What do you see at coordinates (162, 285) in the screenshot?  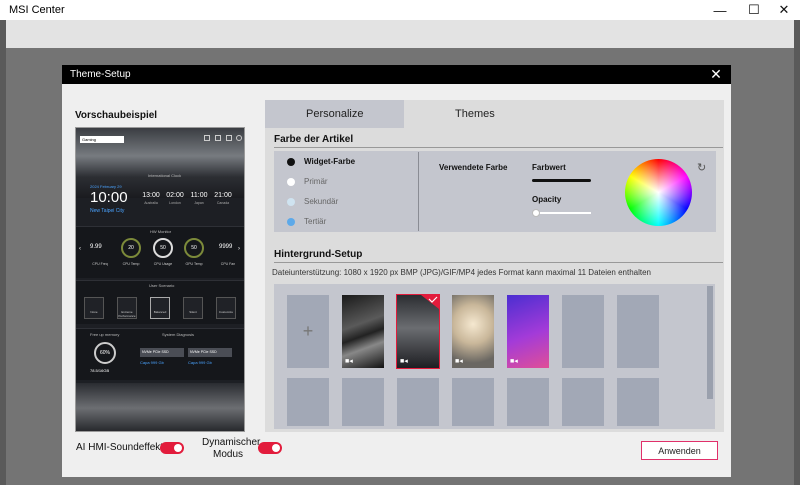 I see `preview-section-scenario: User Scenario` at bounding box center [162, 285].